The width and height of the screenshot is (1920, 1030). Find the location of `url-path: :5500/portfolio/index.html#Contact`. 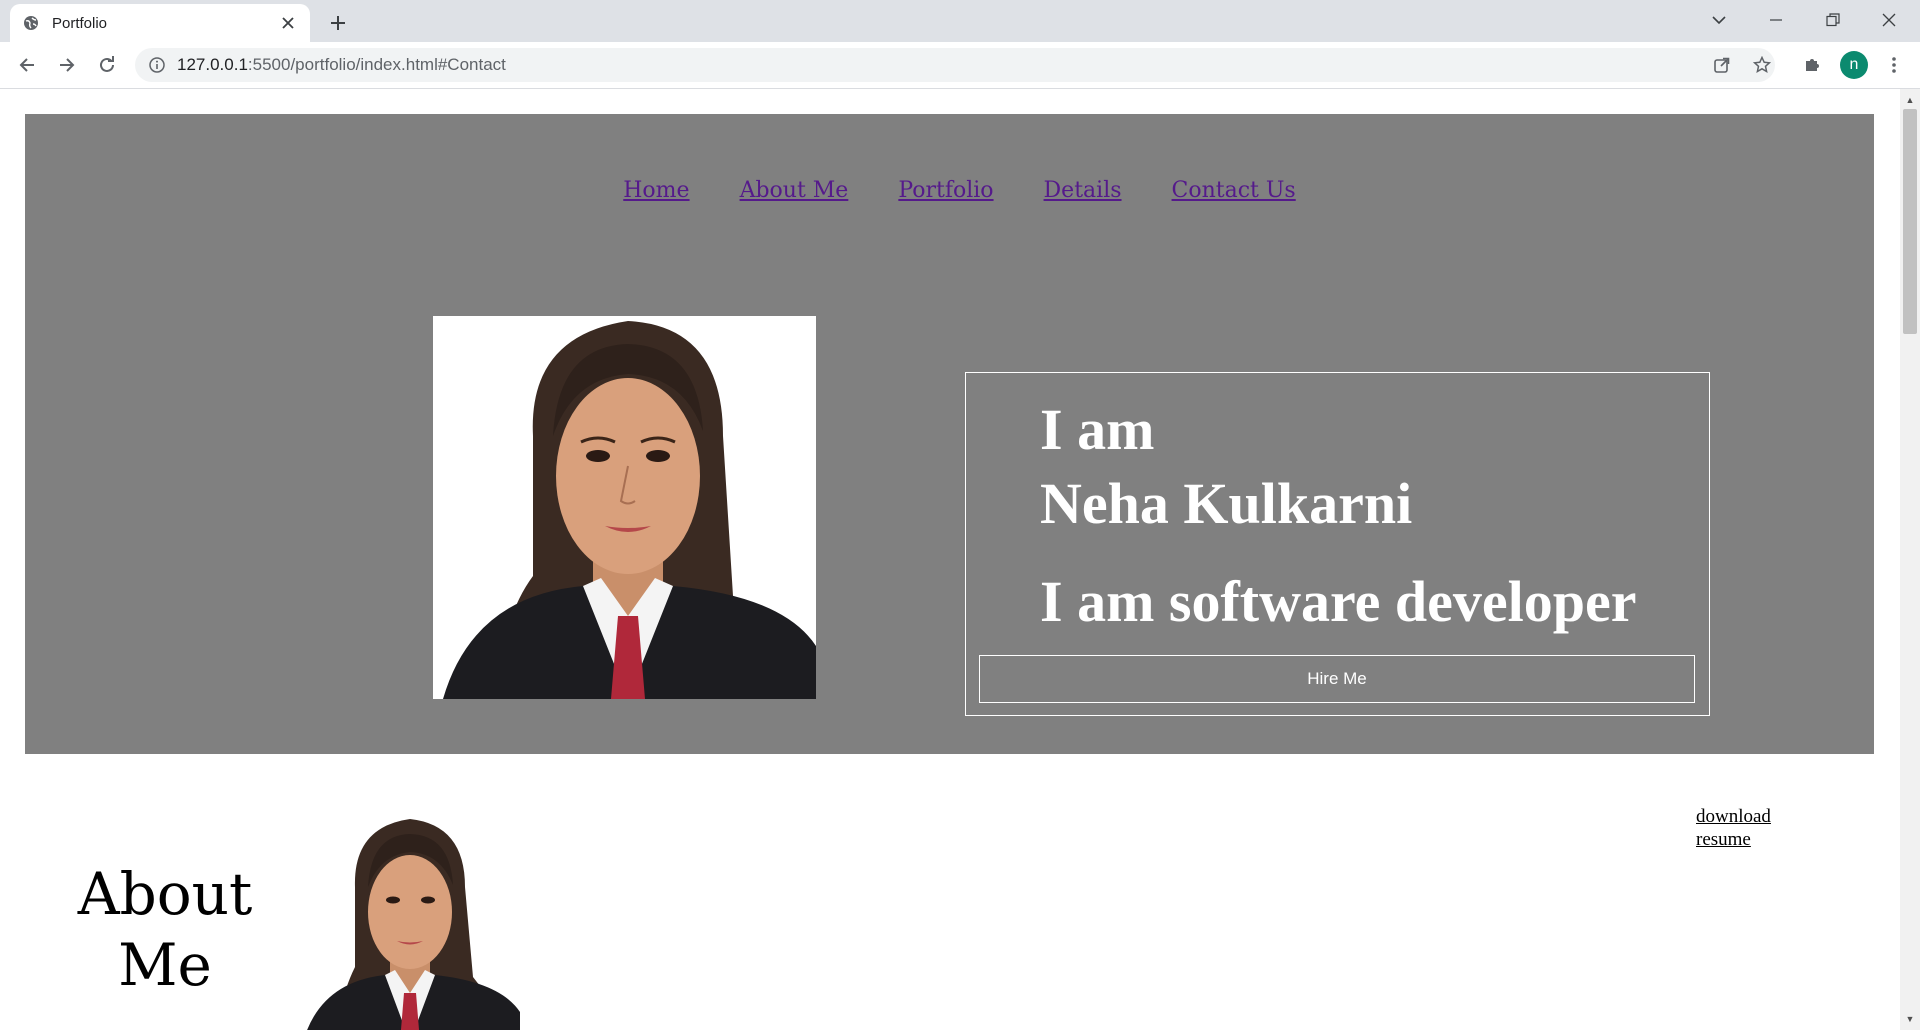

url-path: :5500/portfolio/index.html#Contact is located at coordinates (376, 64).